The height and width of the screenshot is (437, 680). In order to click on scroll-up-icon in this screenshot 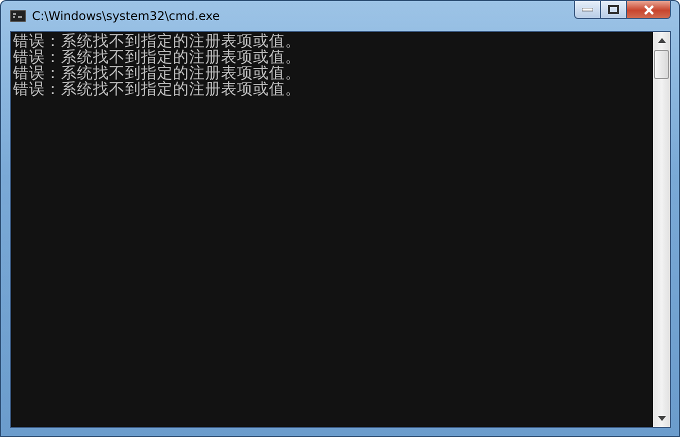, I will do `click(662, 40)`.